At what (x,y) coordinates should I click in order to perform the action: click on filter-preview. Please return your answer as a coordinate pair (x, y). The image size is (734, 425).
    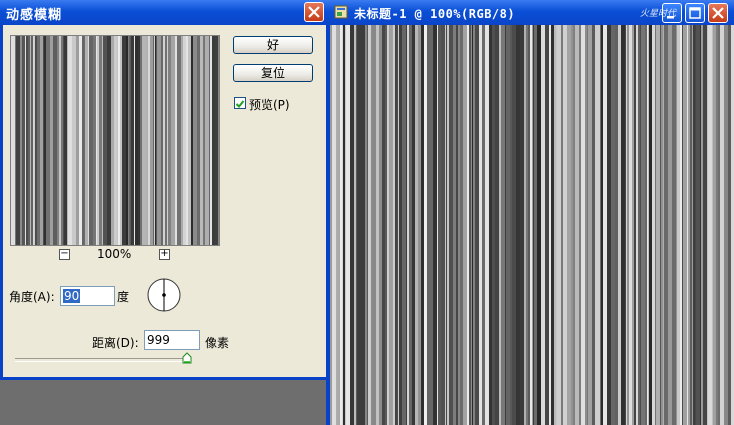
    Looking at the image, I should click on (115, 140).